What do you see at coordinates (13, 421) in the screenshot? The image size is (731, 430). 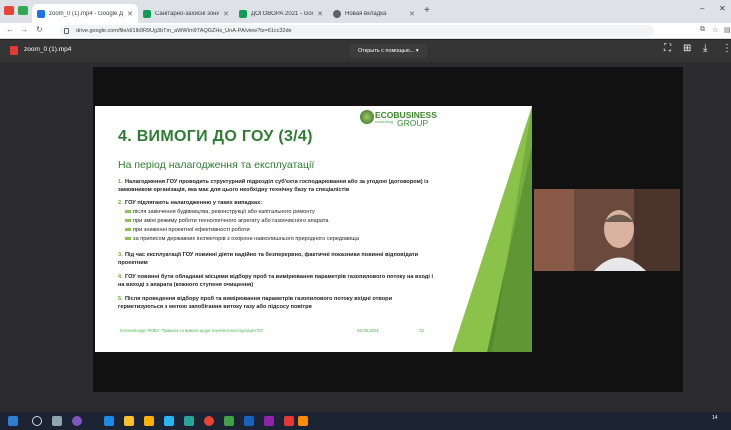 I see `start-button-icon` at bounding box center [13, 421].